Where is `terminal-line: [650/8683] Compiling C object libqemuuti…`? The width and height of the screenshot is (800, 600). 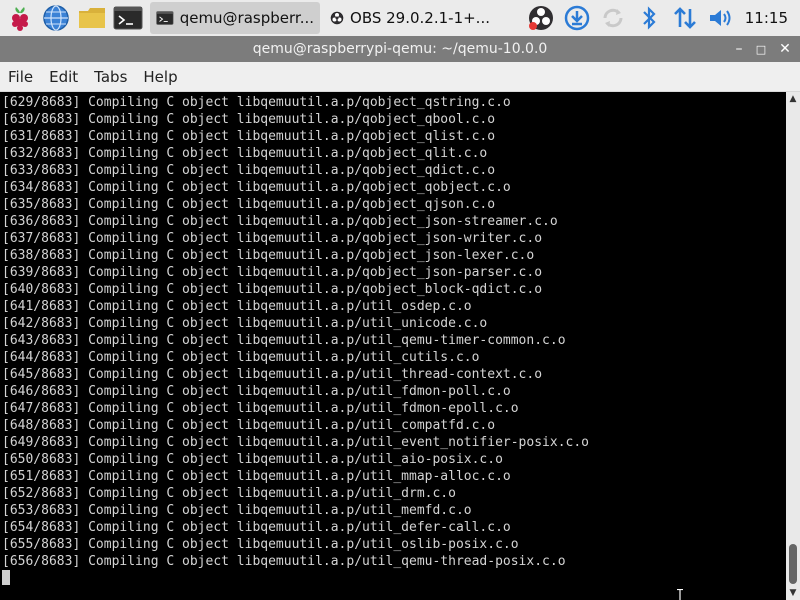 terminal-line: [650/8683] Compiling C object libqemuuti… is located at coordinates (252, 459).